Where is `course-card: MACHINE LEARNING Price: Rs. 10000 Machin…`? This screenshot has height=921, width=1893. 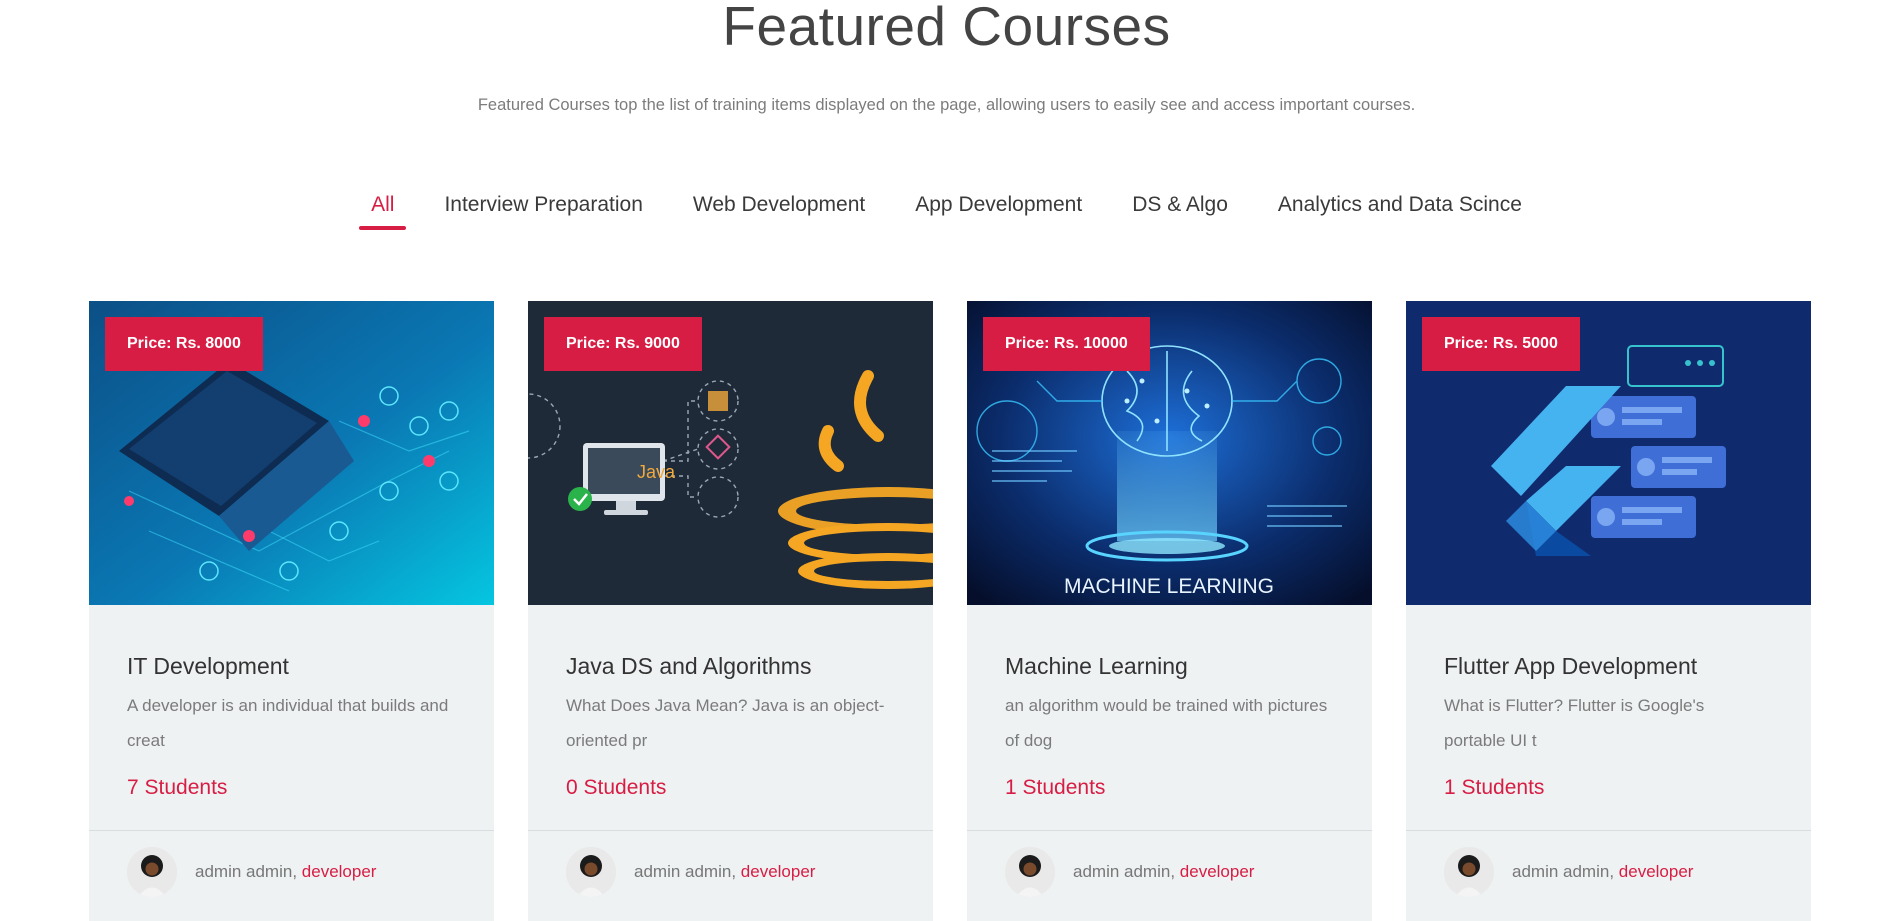
course-card: MACHINE LEARNING Price: Rs. 10000 Machin… is located at coordinates (1169, 611).